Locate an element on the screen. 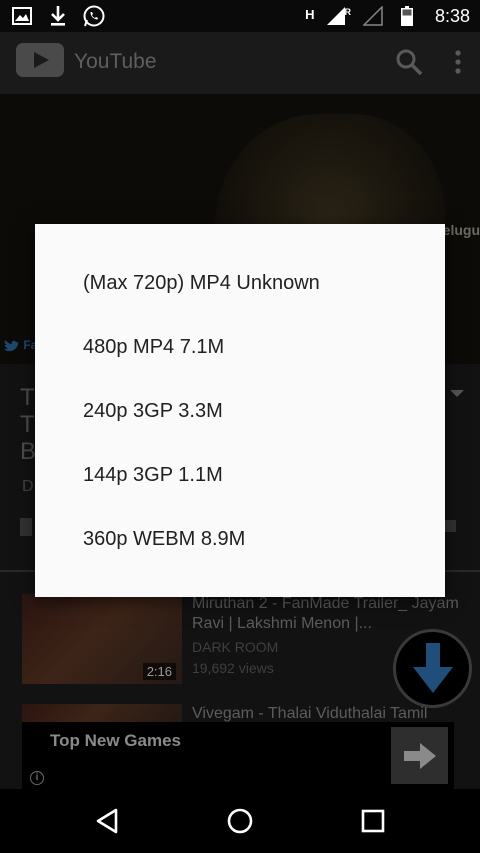 This screenshot has height=853, width=480. format-option-480p-mp4: 480p MP4 7.1M is located at coordinates (240, 347).